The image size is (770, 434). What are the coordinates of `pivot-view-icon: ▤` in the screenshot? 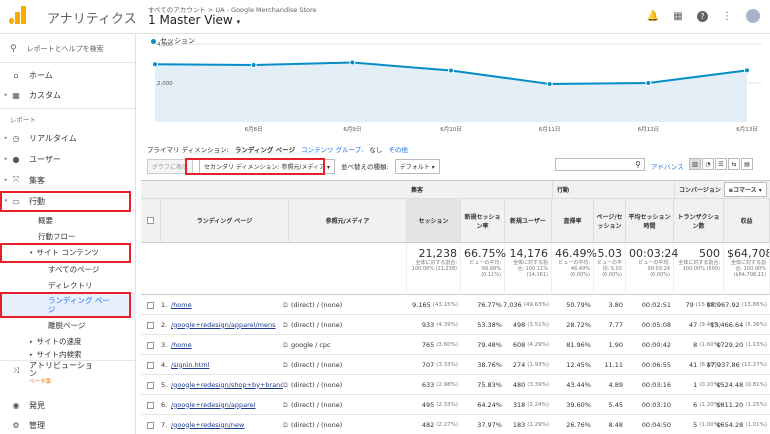 It's located at (747, 164).